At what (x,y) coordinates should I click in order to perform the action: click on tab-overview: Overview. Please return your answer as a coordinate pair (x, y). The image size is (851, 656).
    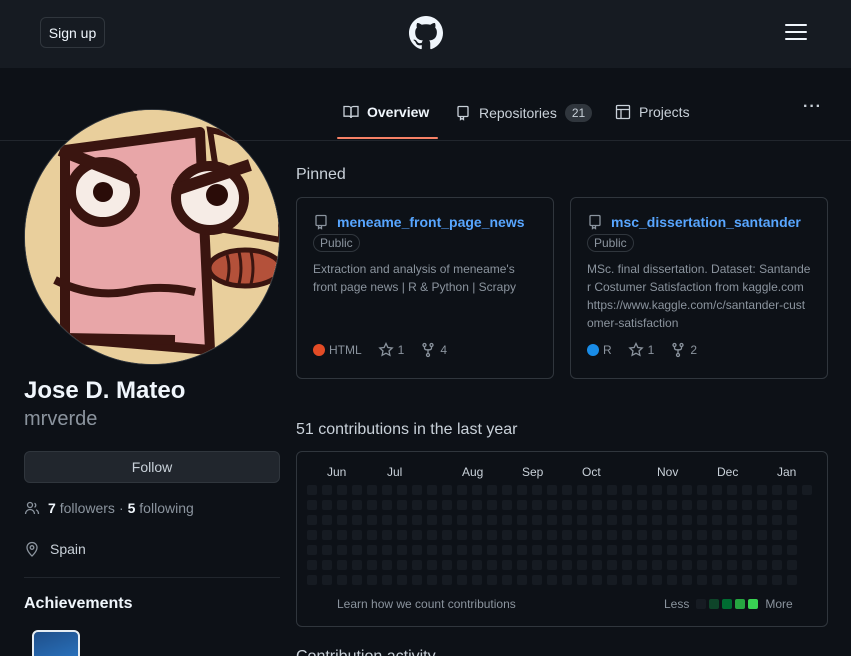
    Looking at the image, I should click on (386, 112).